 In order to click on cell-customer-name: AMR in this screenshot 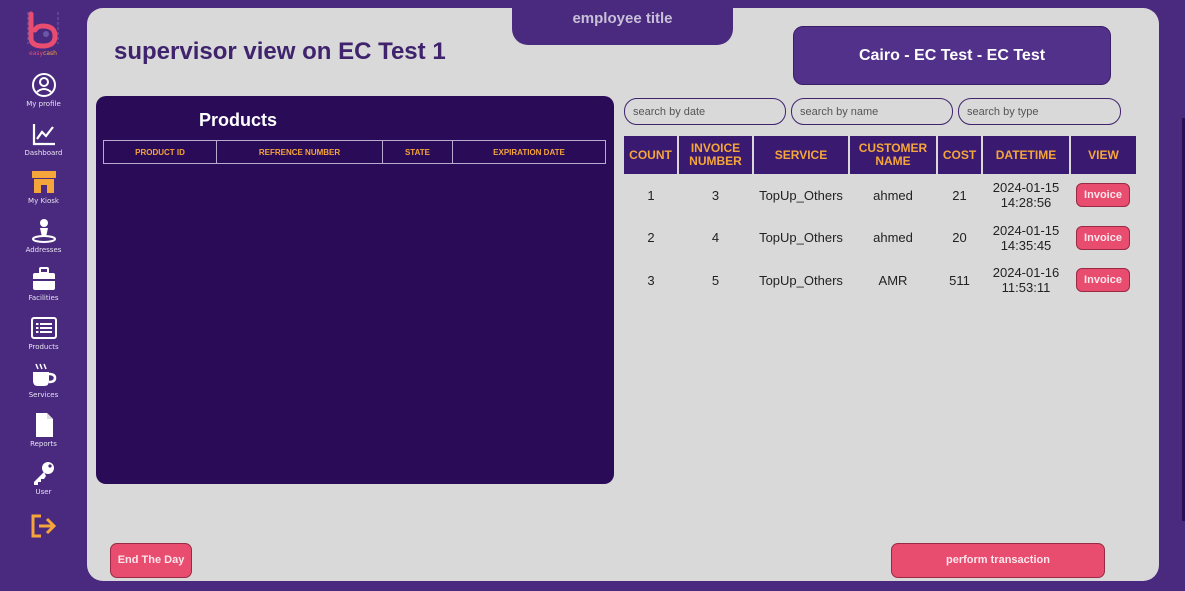, I will do `click(893, 280)`.